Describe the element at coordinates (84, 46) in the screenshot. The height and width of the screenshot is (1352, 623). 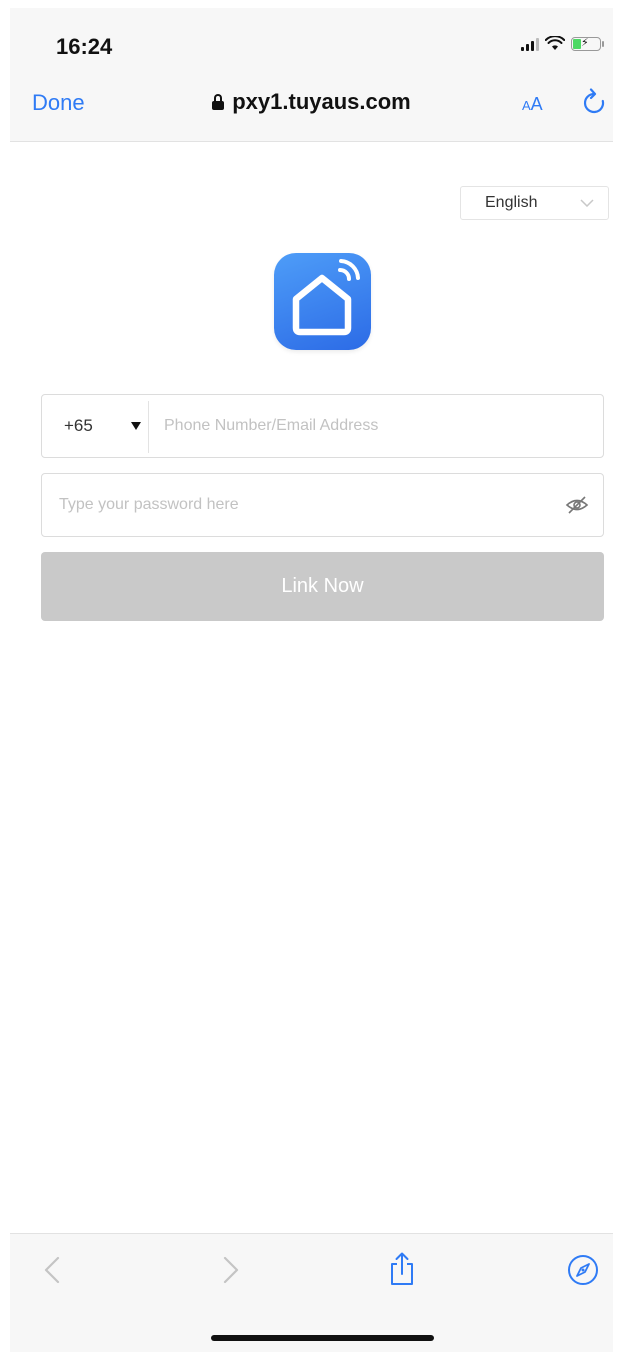
I see `status-time: 16:24` at that location.